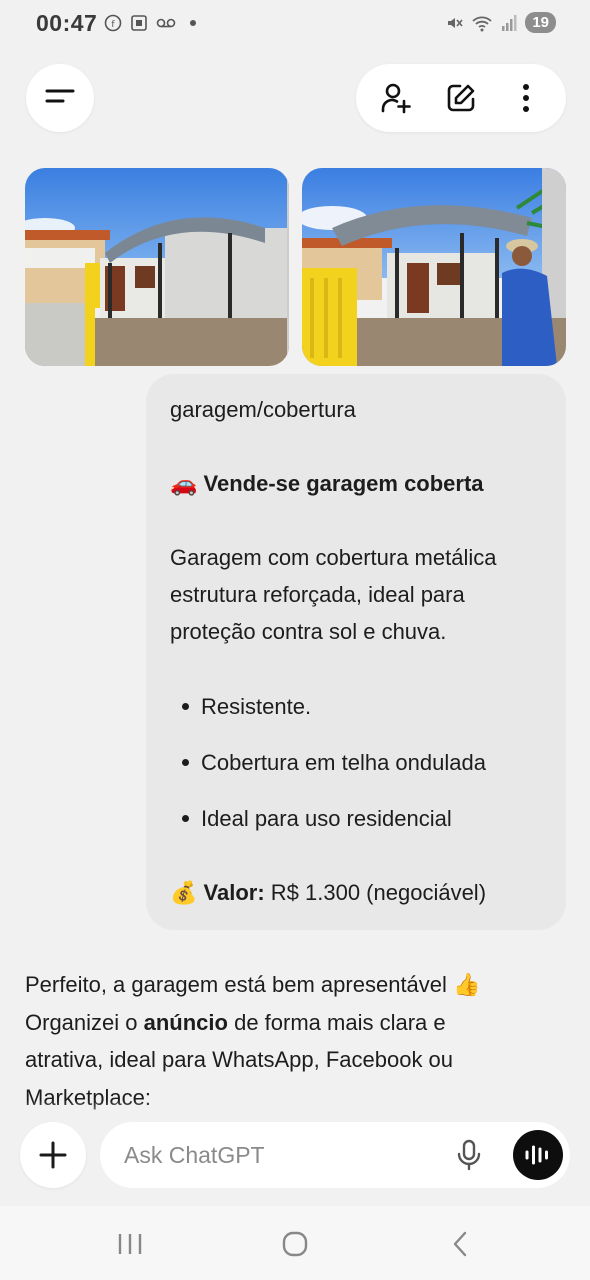  Describe the element at coordinates (67, 23) in the screenshot. I see `status-time: 00:47` at that location.